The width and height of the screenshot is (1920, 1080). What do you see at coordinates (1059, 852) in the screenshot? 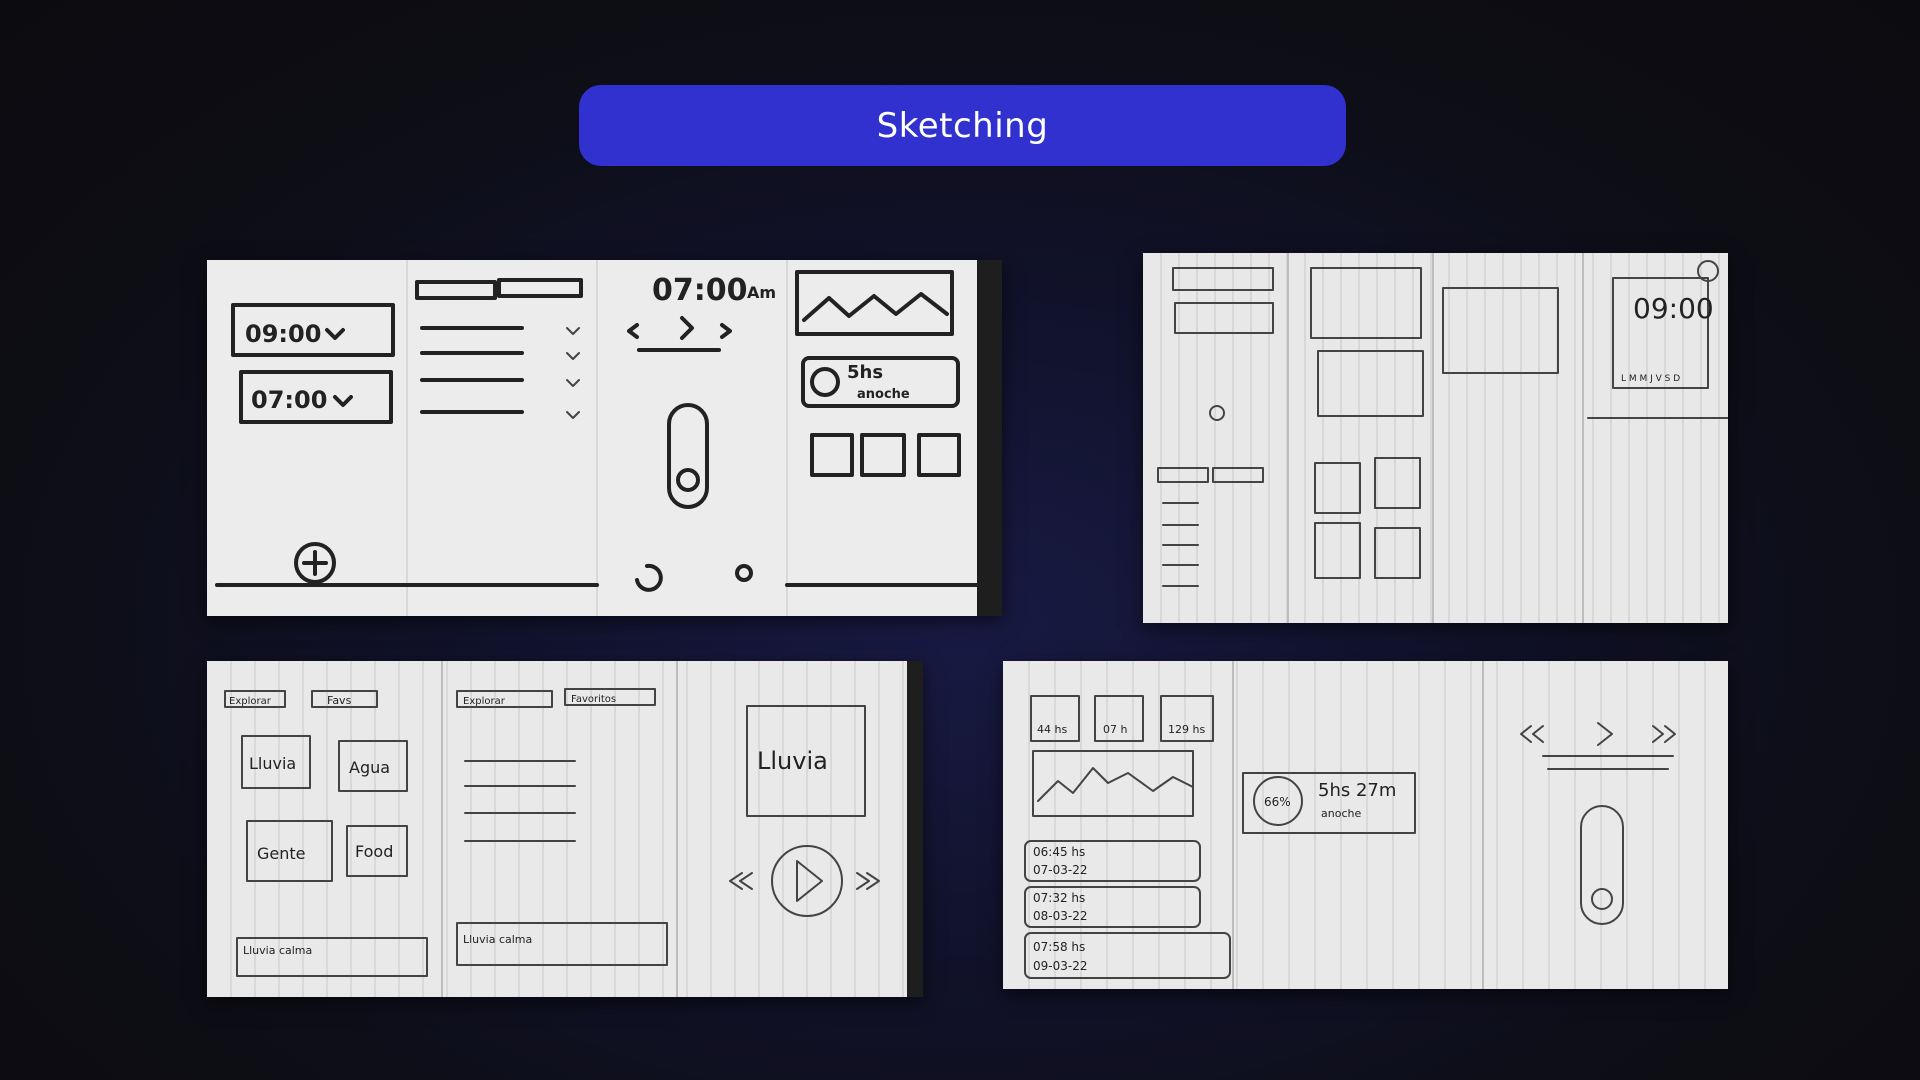
I see `history-1-time: 06:45 hs` at bounding box center [1059, 852].